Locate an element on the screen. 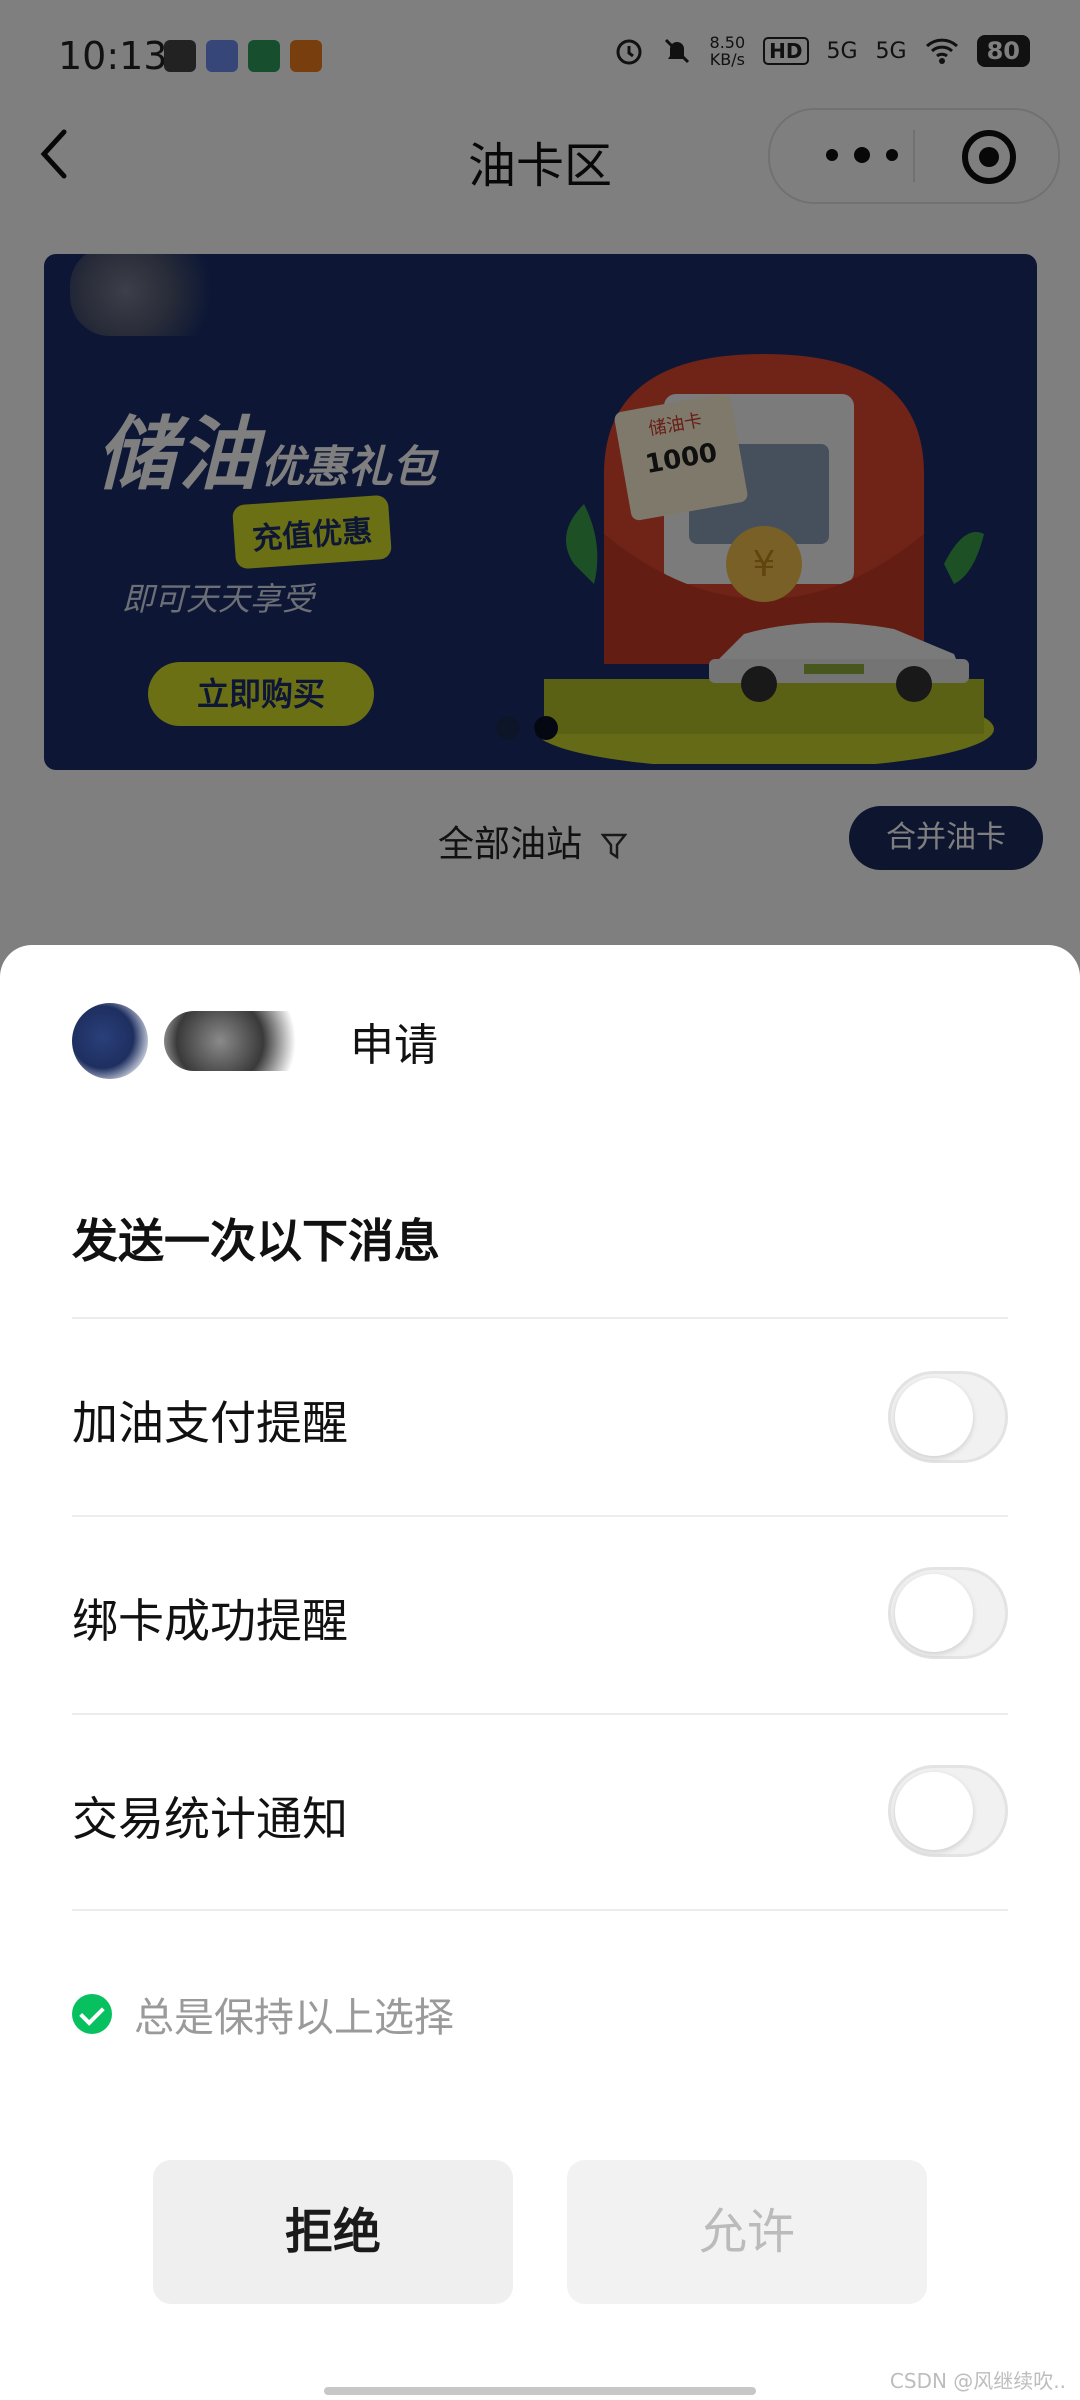 This screenshot has height=2400, width=1080. sheet-title: 发送一次以下消息 is located at coordinates (256, 1241).